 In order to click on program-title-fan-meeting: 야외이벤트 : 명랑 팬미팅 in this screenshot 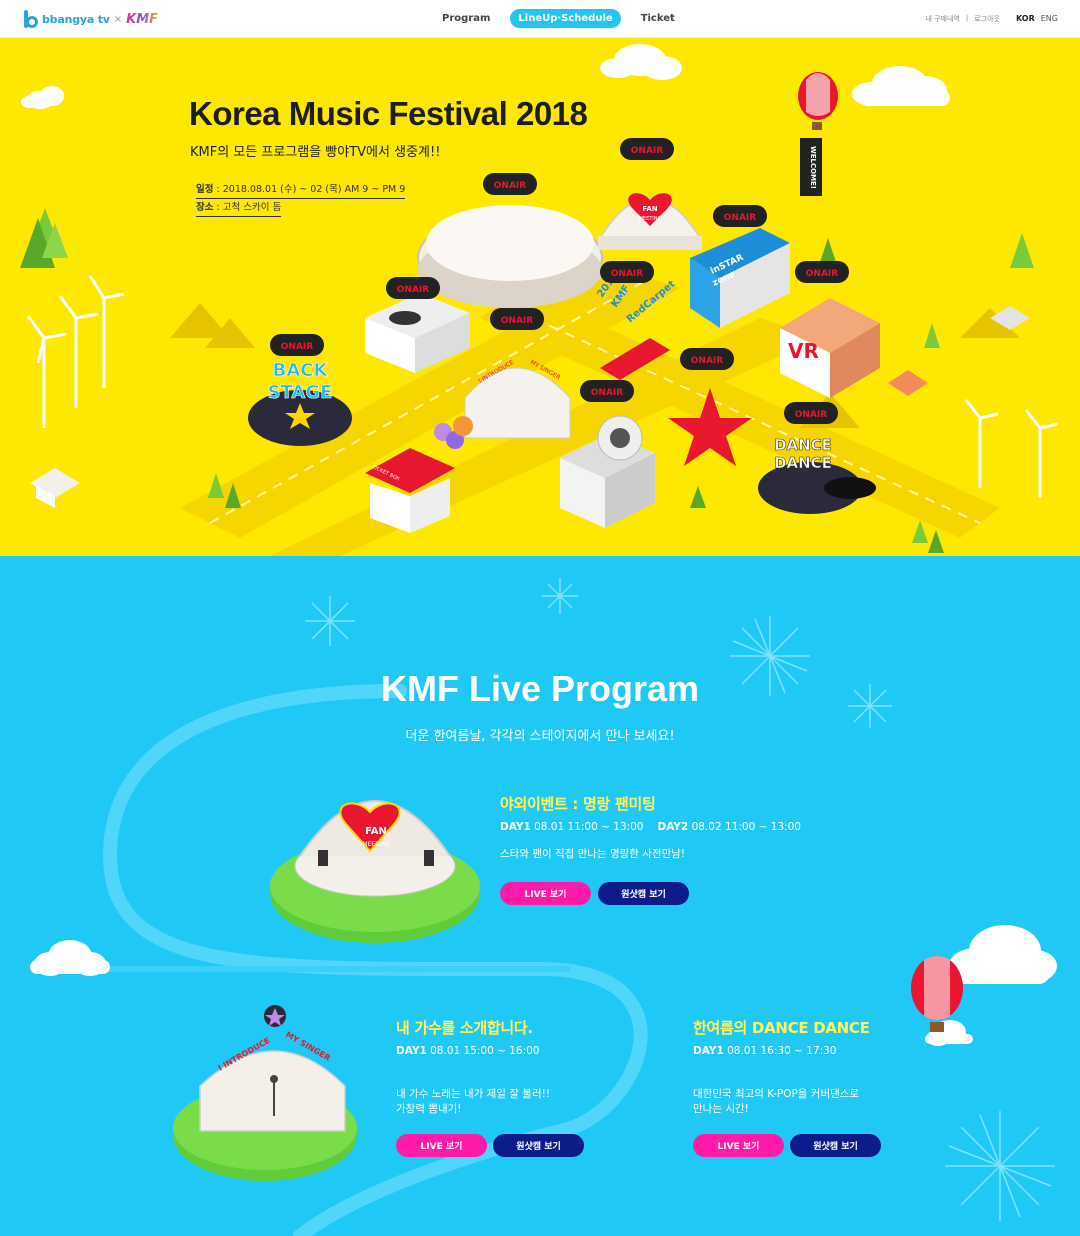, I will do `click(578, 804)`.